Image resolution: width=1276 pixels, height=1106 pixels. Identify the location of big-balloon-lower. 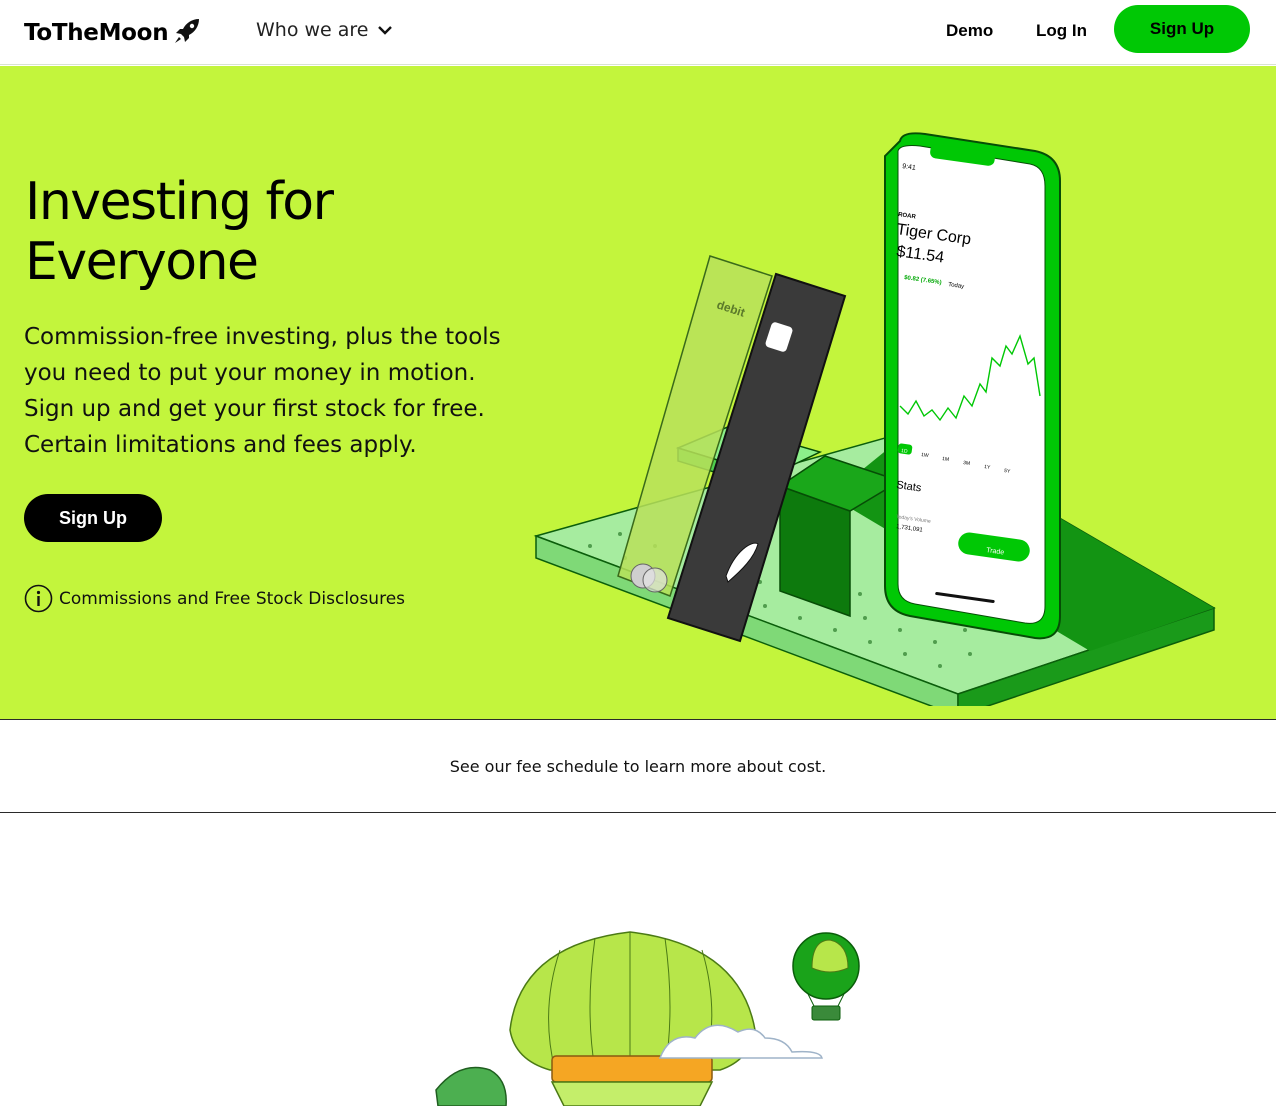
(632, 1093).